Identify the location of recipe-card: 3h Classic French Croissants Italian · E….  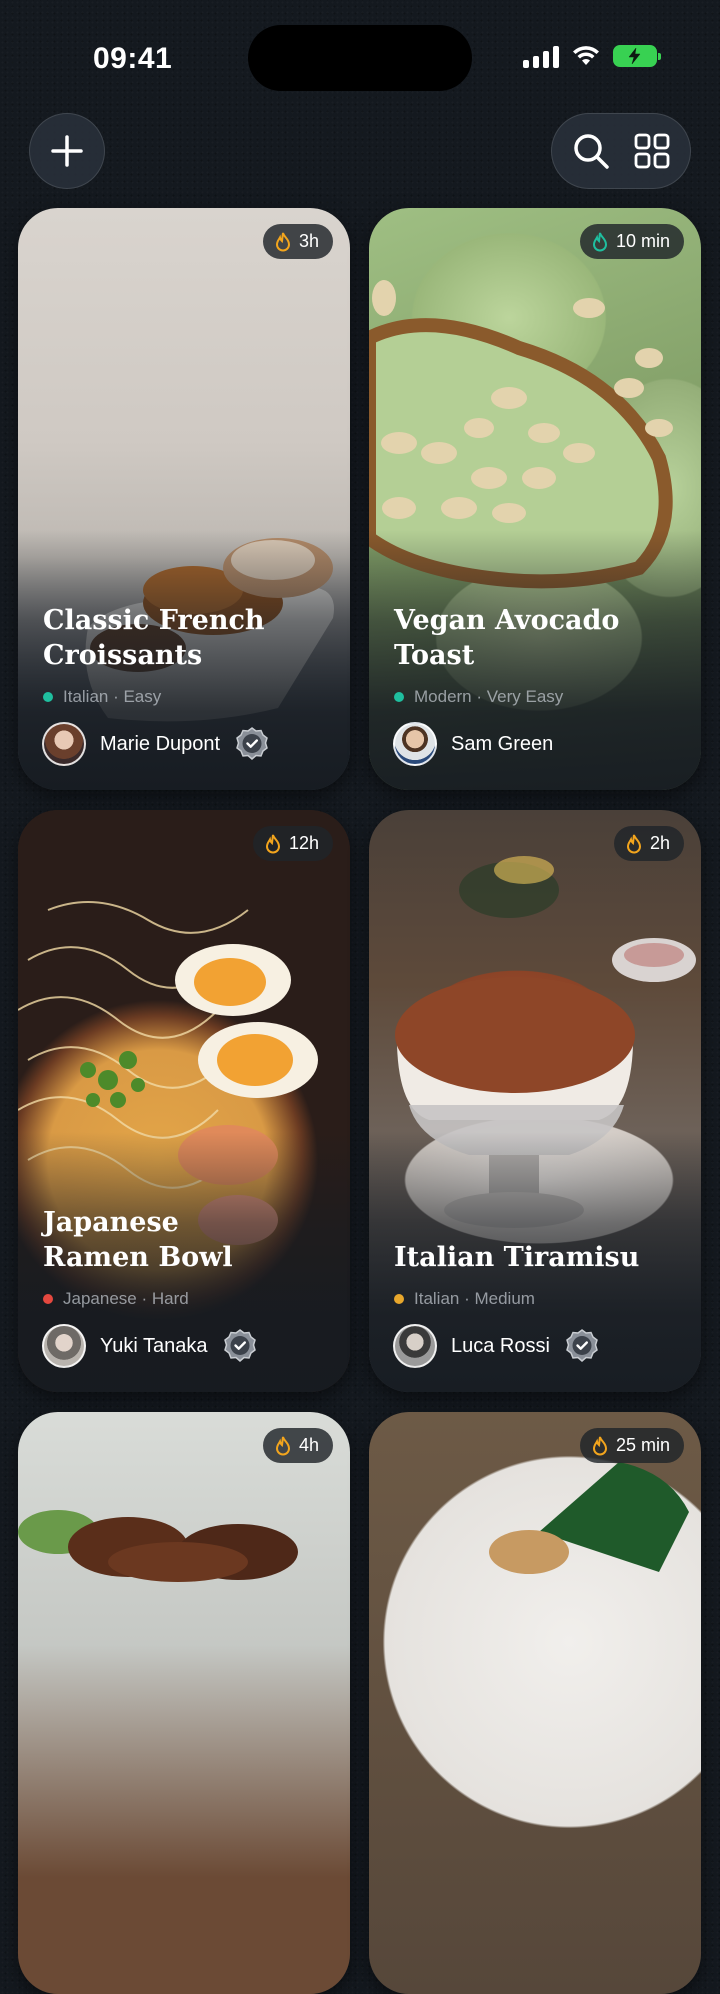
(184, 499).